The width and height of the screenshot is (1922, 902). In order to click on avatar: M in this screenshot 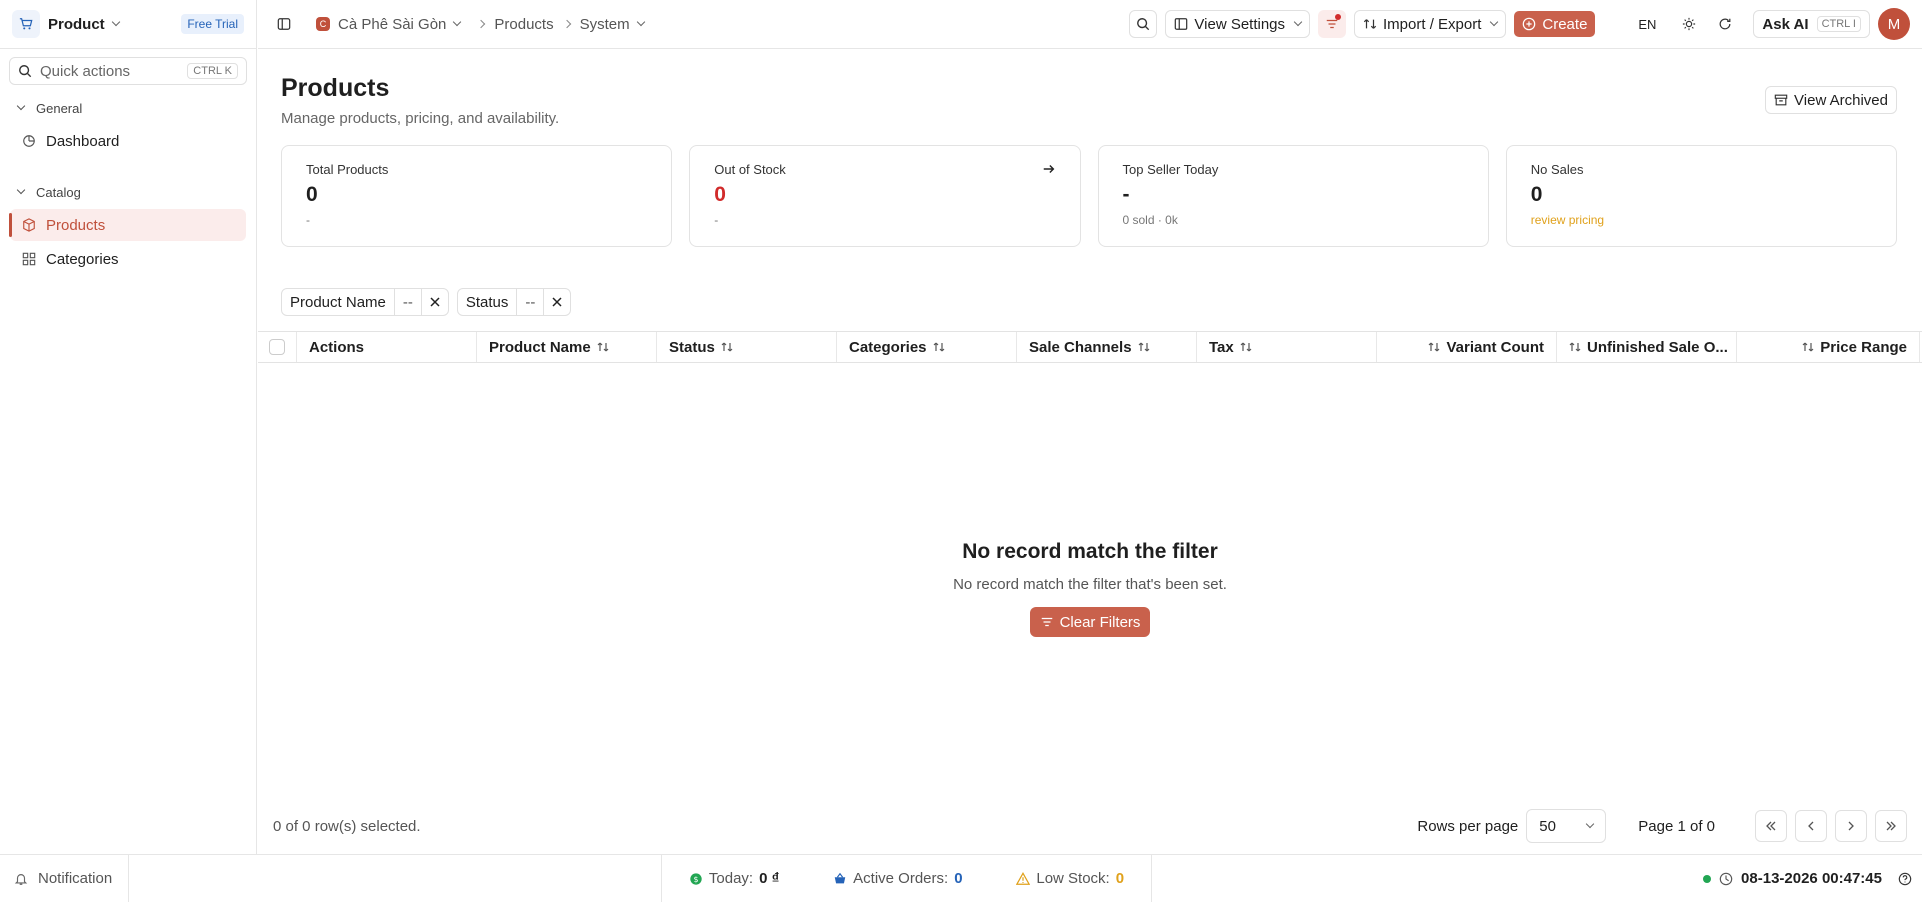, I will do `click(1894, 24)`.